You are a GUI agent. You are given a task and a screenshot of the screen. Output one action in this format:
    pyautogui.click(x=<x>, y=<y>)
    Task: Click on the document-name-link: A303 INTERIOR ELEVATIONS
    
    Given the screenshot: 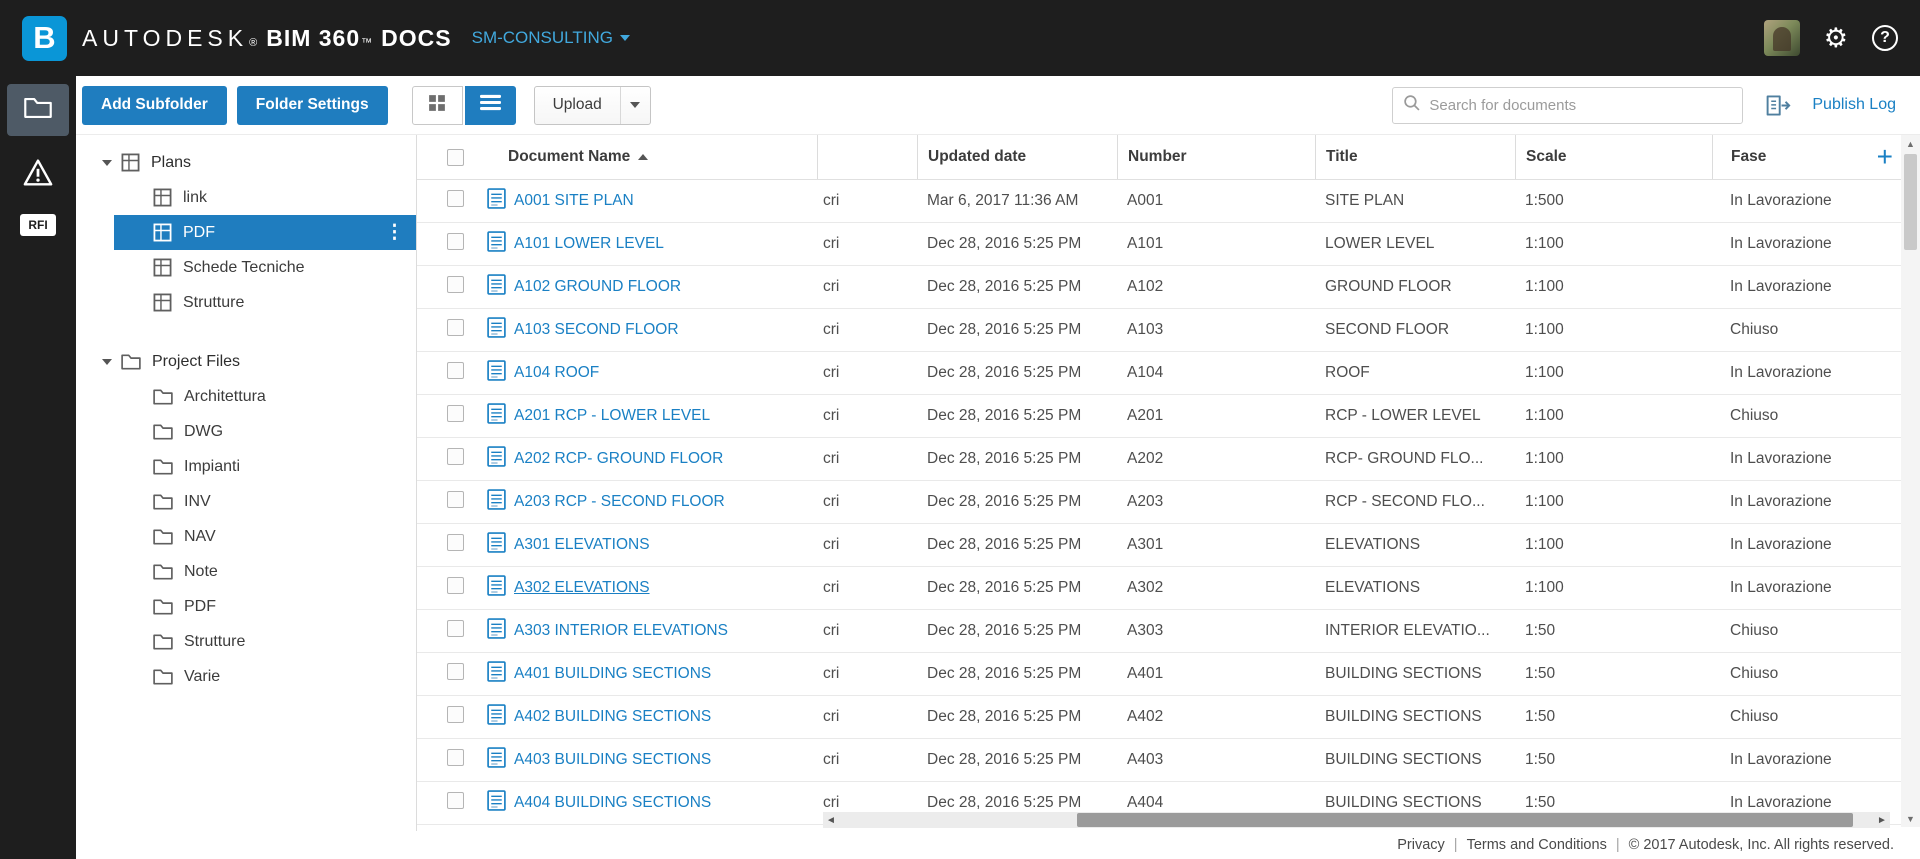 What is the action you would take?
    pyautogui.click(x=621, y=631)
    